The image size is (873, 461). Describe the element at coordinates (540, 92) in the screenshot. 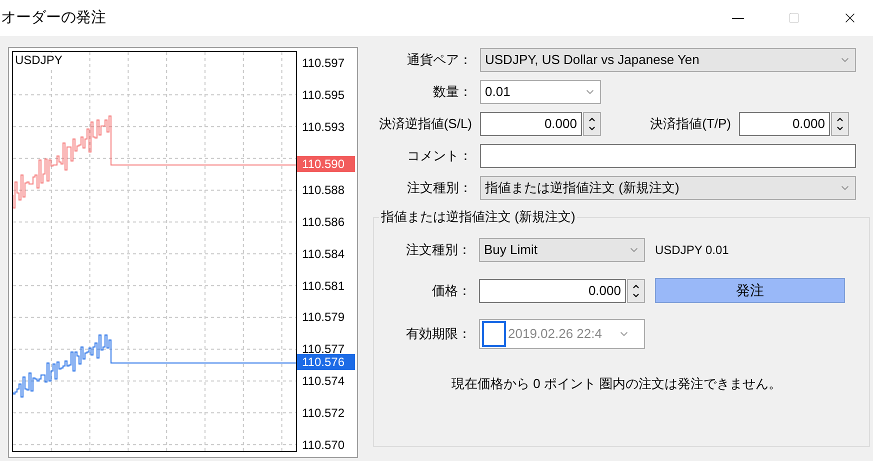

I see `dropdown: 0.01` at that location.